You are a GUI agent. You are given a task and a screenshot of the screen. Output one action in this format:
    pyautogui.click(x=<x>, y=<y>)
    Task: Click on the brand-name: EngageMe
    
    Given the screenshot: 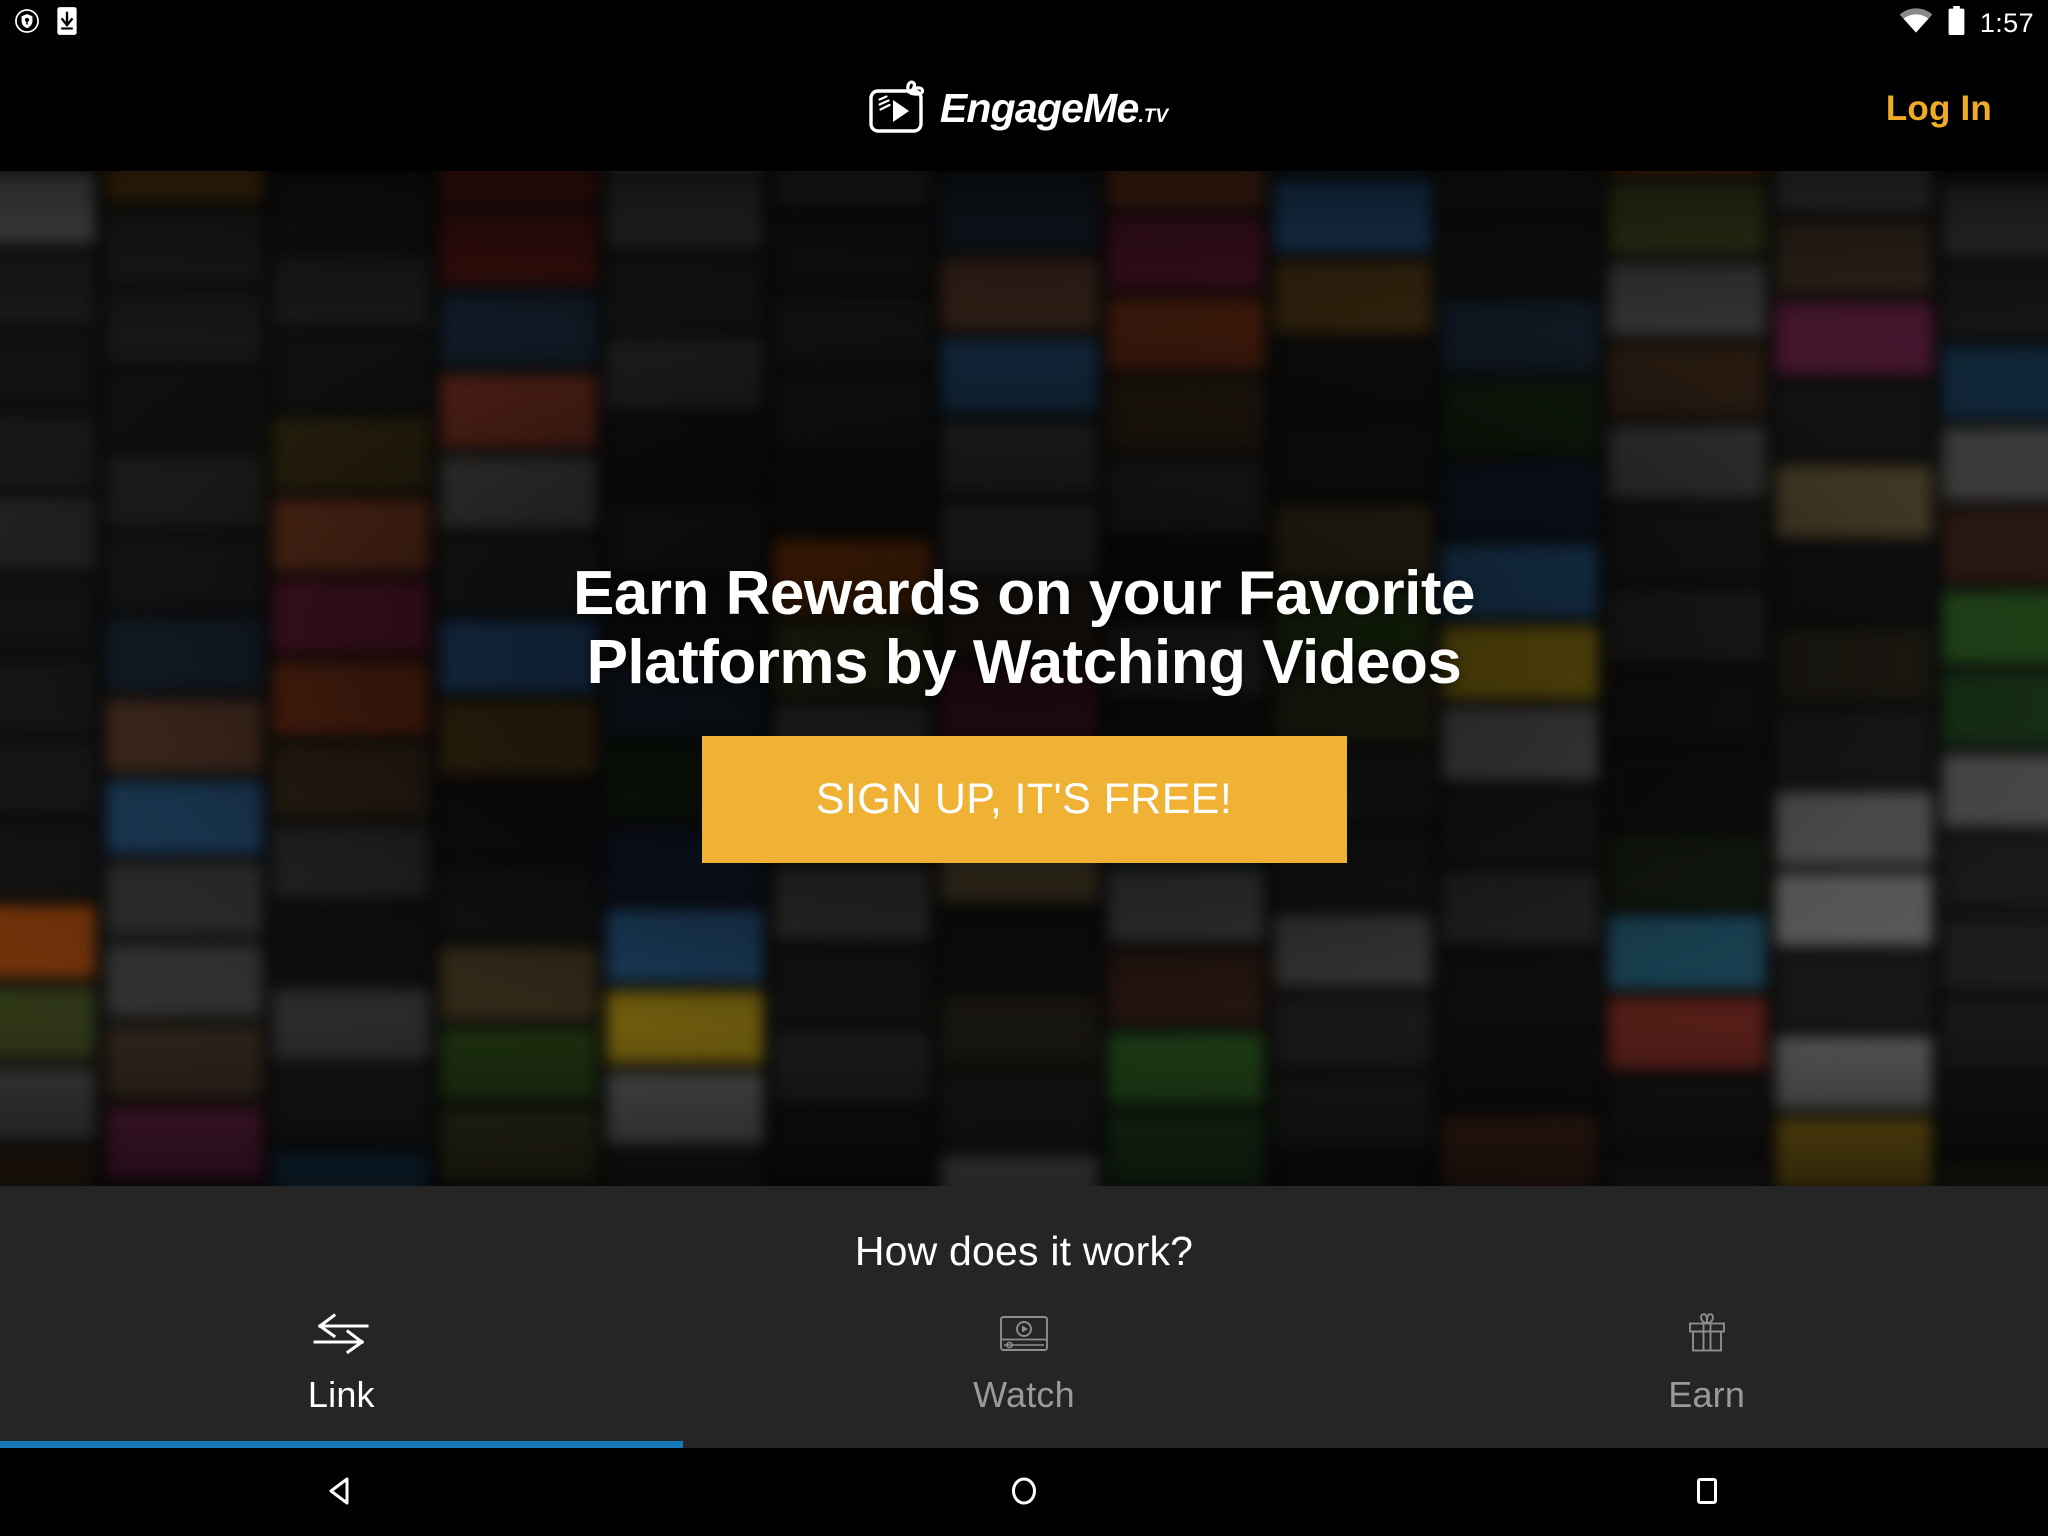 What is the action you would take?
    pyautogui.click(x=1039, y=108)
    